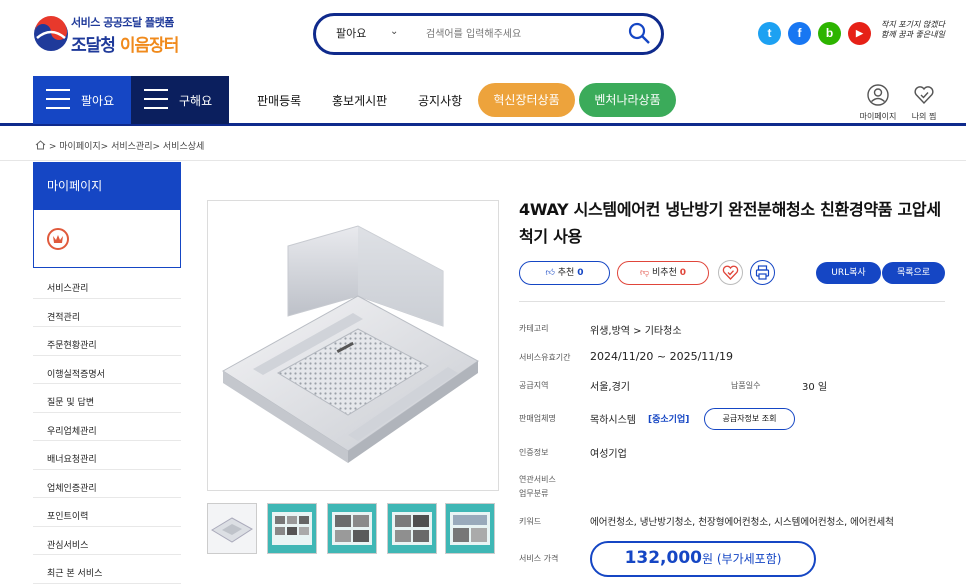 The width and height of the screenshot is (966, 586). What do you see at coordinates (107, 484) in the screenshot?
I see `sidebar-item-company-cert: 업체인증관리` at bounding box center [107, 484].